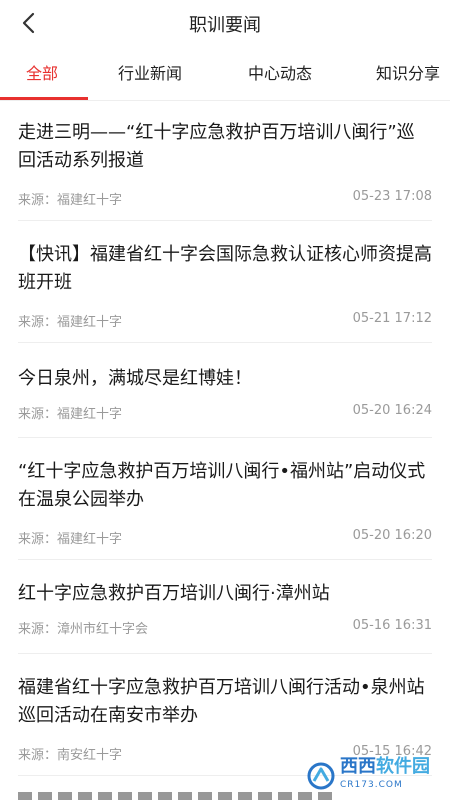 The width and height of the screenshot is (450, 800). I want to click on news-title: 福建省红十字应急救护百万培训八闽行活动•泉州站巡回活动在南安市举办, so click(221, 701).